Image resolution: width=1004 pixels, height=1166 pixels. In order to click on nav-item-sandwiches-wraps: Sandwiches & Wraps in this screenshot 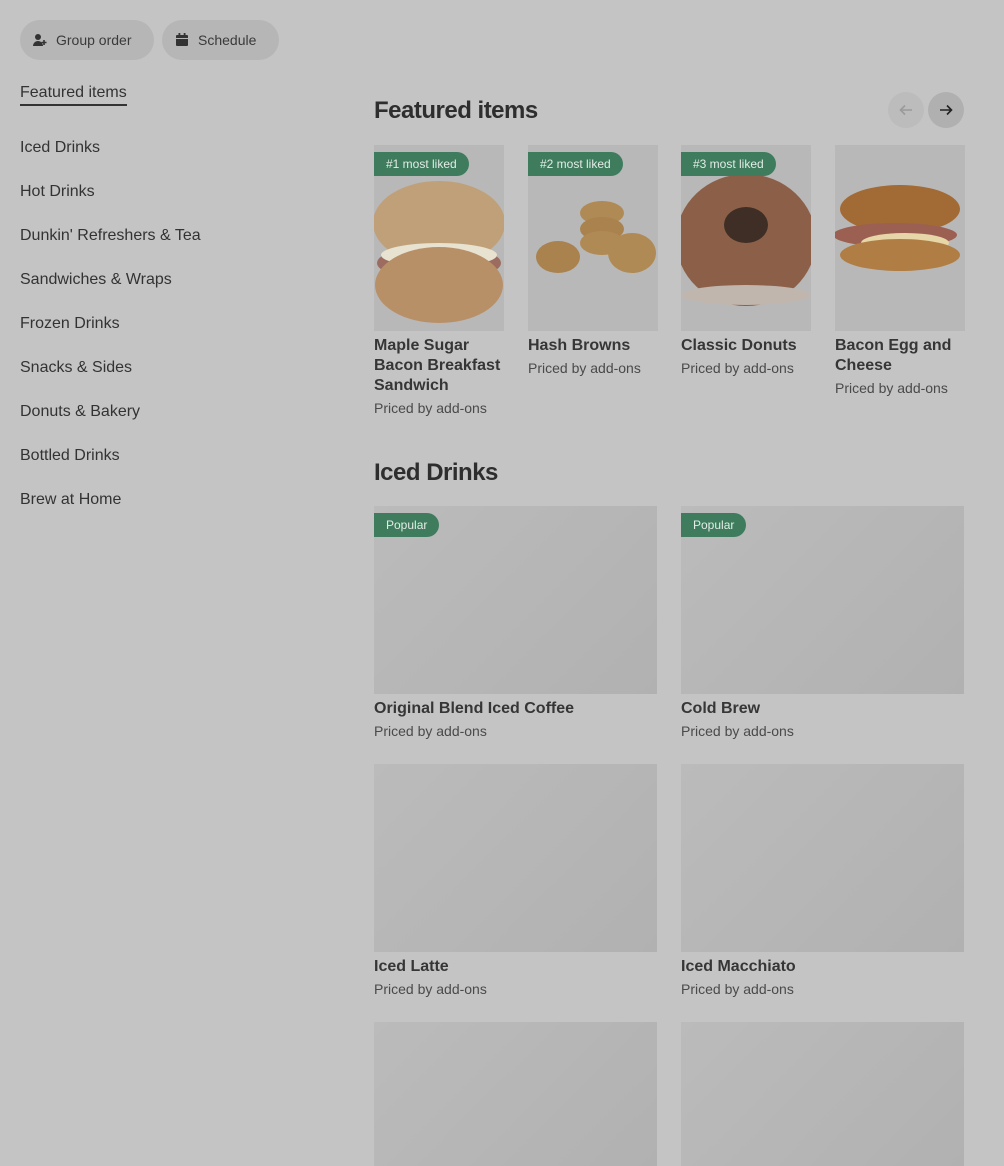, I will do `click(170, 280)`.